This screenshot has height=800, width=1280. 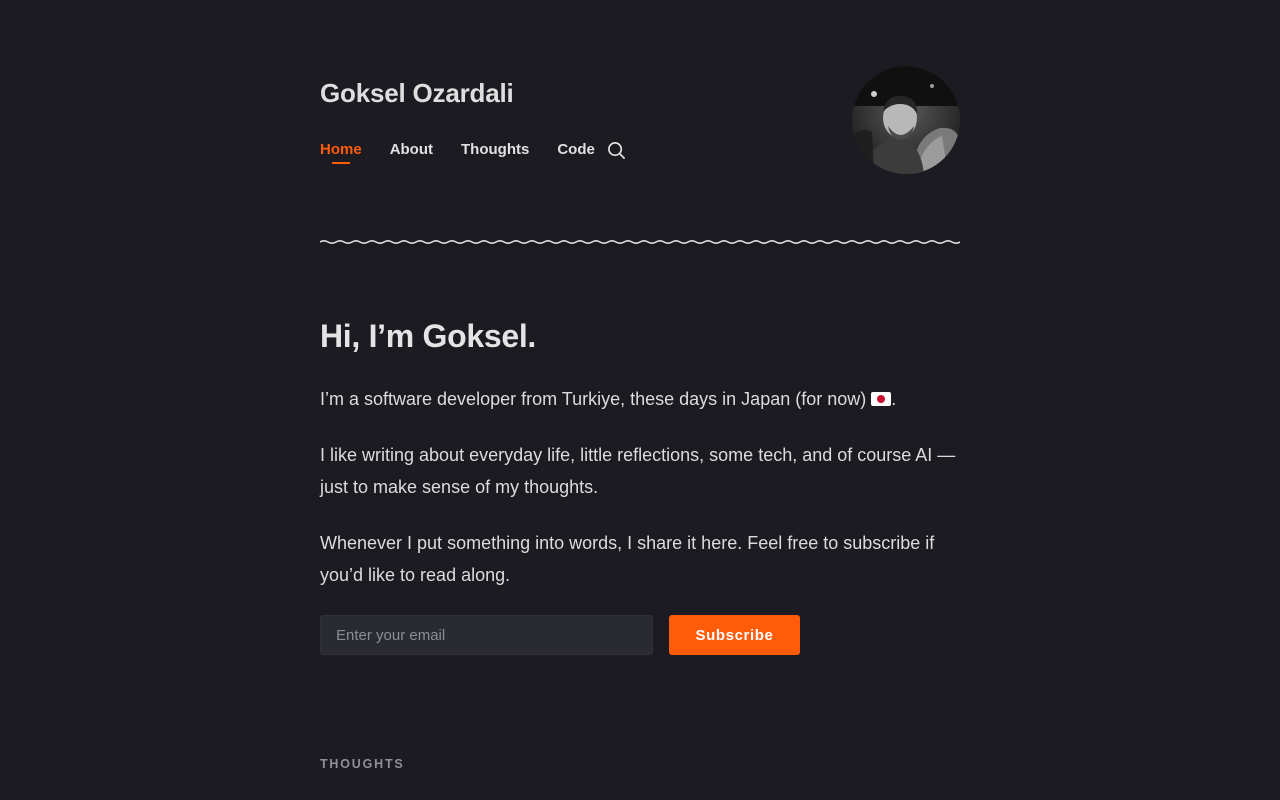 What do you see at coordinates (576, 150) in the screenshot?
I see `nav-item-code: Code` at bounding box center [576, 150].